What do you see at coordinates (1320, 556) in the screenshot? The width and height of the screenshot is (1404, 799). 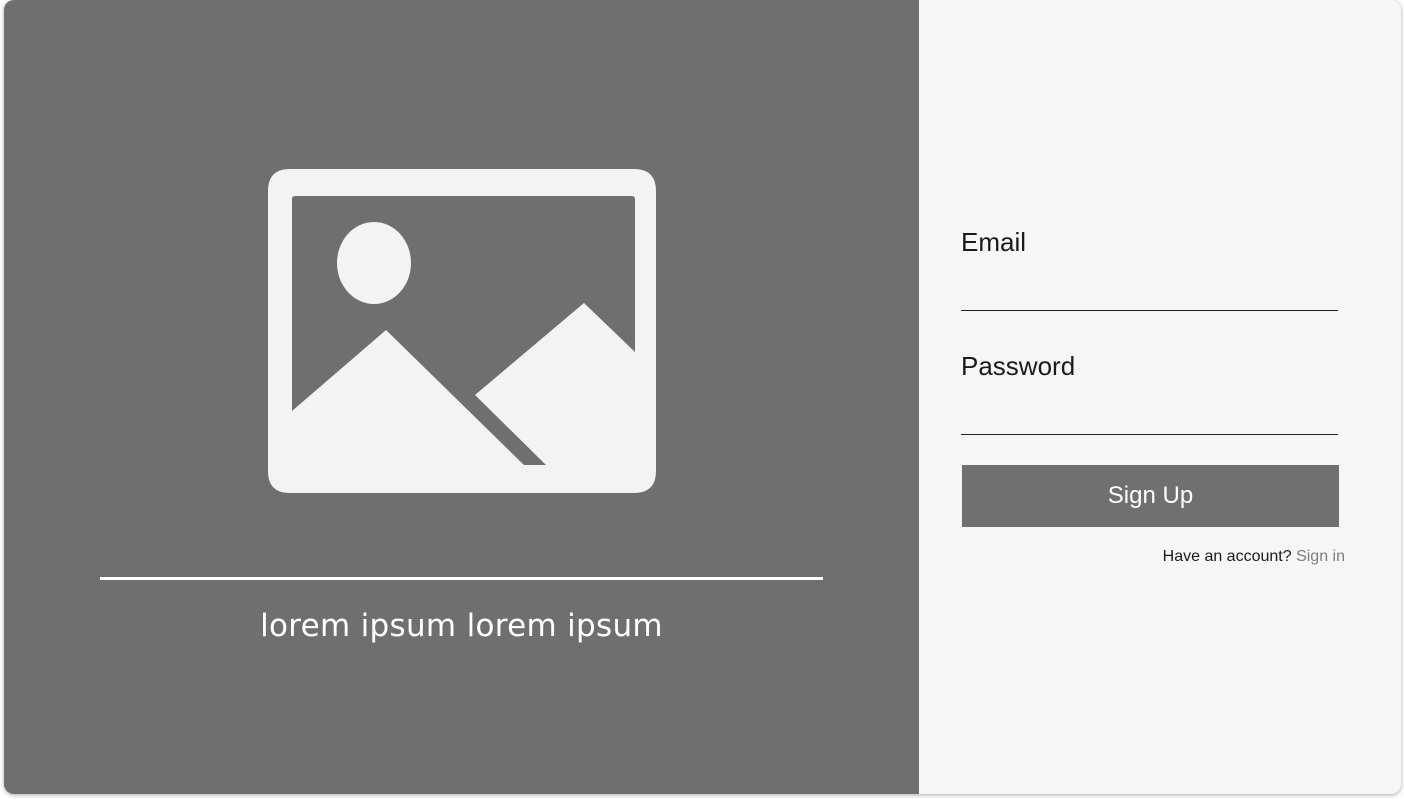 I see `sign-in-link: Sign in` at bounding box center [1320, 556].